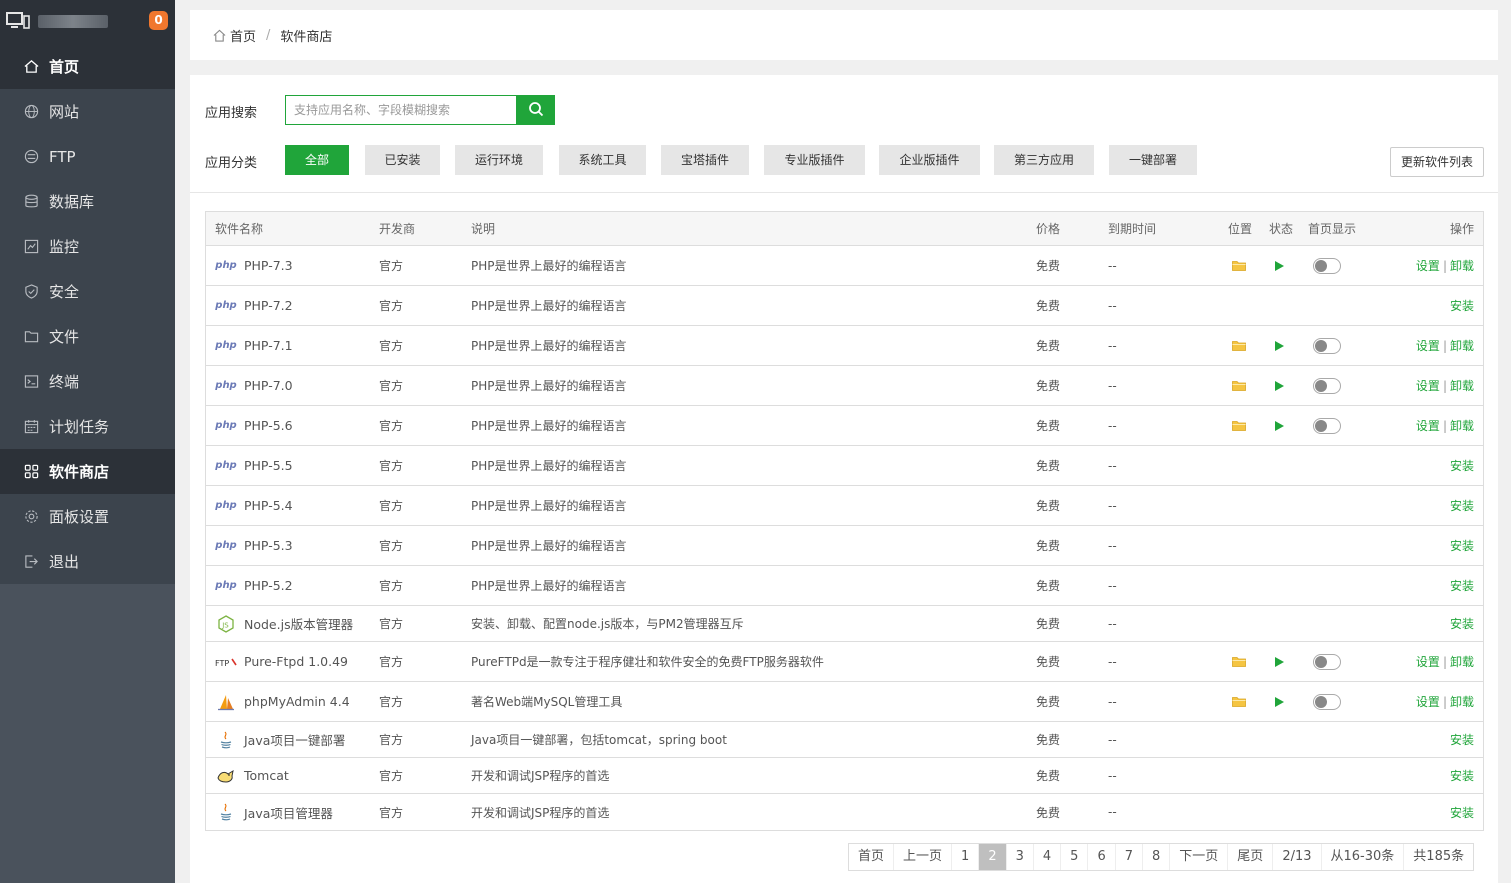 Image resolution: width=1511 pixels, height=883 pixels. Describe the element at coordinates (814, 160) in the screenshot. I see `category-pro-plugins: 专业版插件` at that location.